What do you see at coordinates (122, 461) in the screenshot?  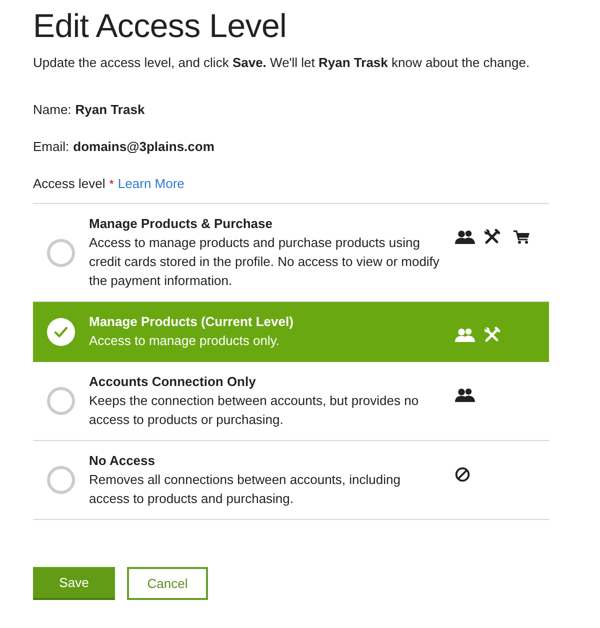 I see `option-title: No Access` at bounding box center [122, 461].